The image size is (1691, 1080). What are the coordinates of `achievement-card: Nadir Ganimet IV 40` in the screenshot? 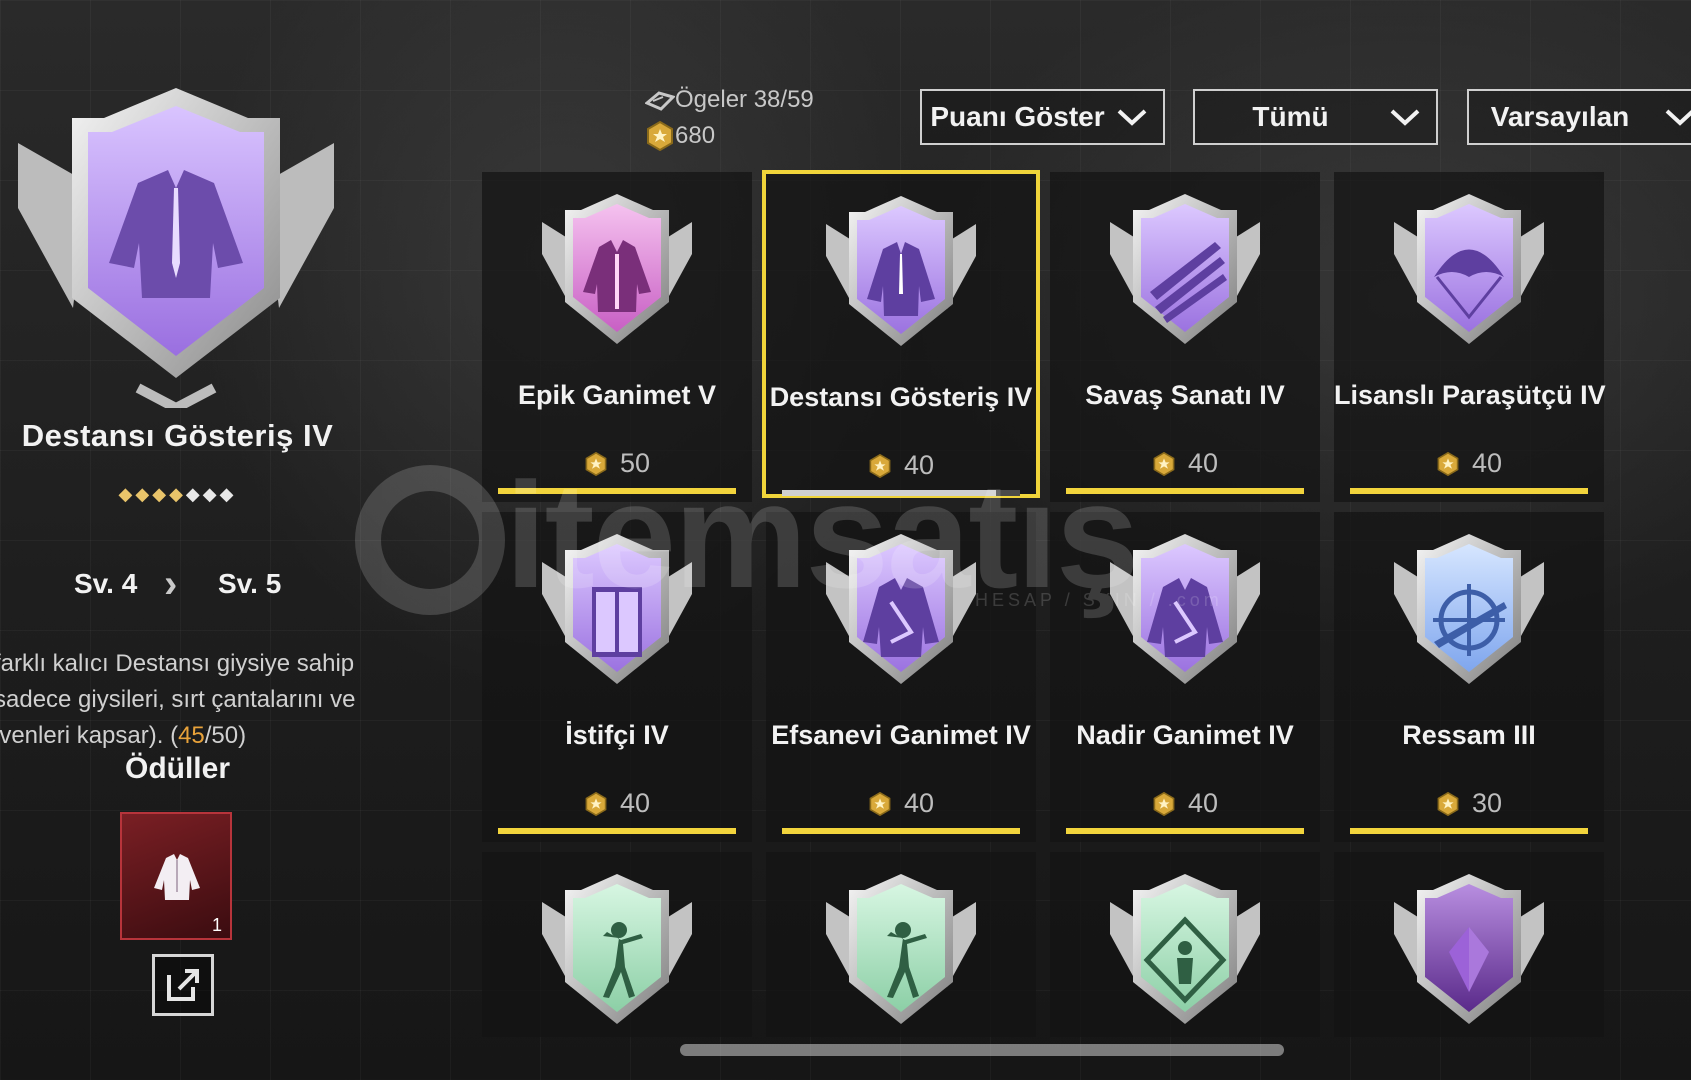 It's located at (1185, 677).